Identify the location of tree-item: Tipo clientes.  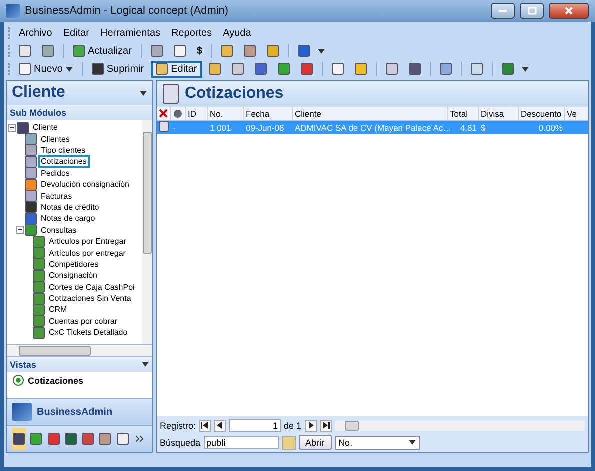
(63, 150).